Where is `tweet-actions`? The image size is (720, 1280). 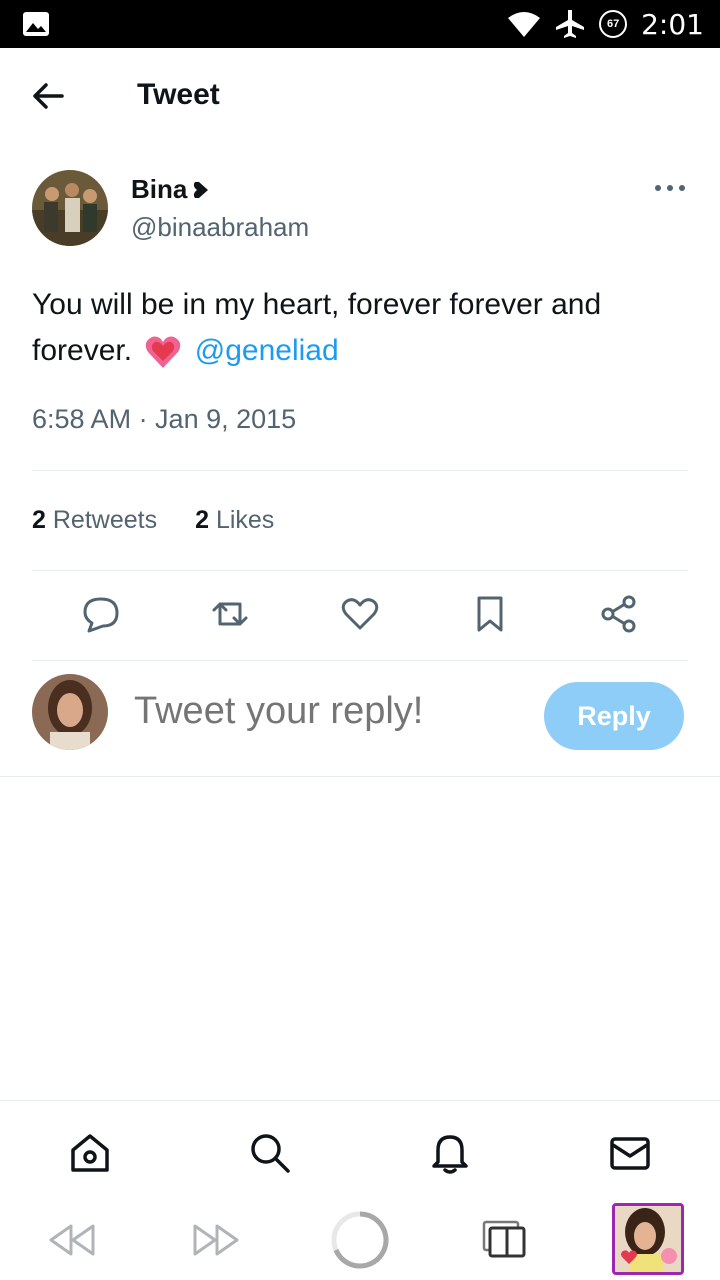 tweet-actions is located at coordinates (360, 616).